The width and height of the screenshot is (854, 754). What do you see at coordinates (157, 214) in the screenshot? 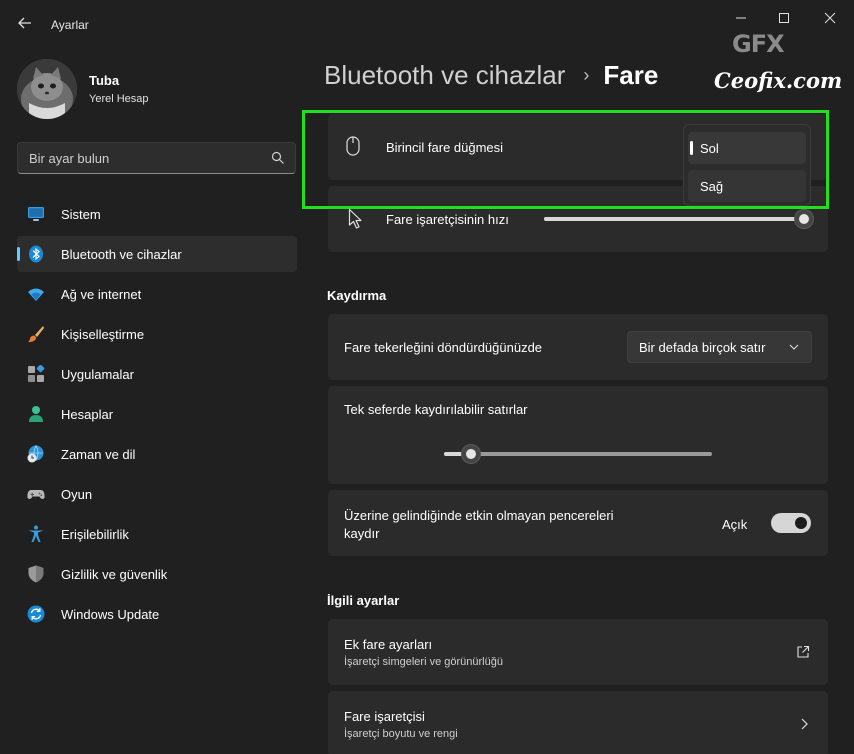
I see `sidebar-item-sistem: Sistem` at bounding box center [157, 214].